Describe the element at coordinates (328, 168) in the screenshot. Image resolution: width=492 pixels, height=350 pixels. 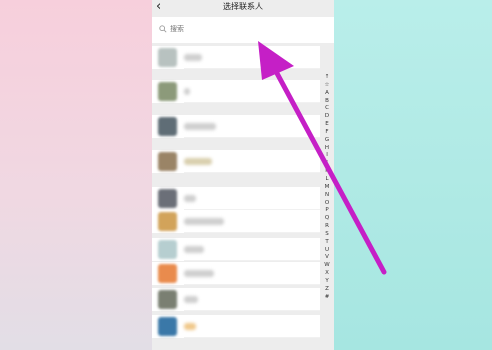
I see `annotation-arrow-shaft` at that location.